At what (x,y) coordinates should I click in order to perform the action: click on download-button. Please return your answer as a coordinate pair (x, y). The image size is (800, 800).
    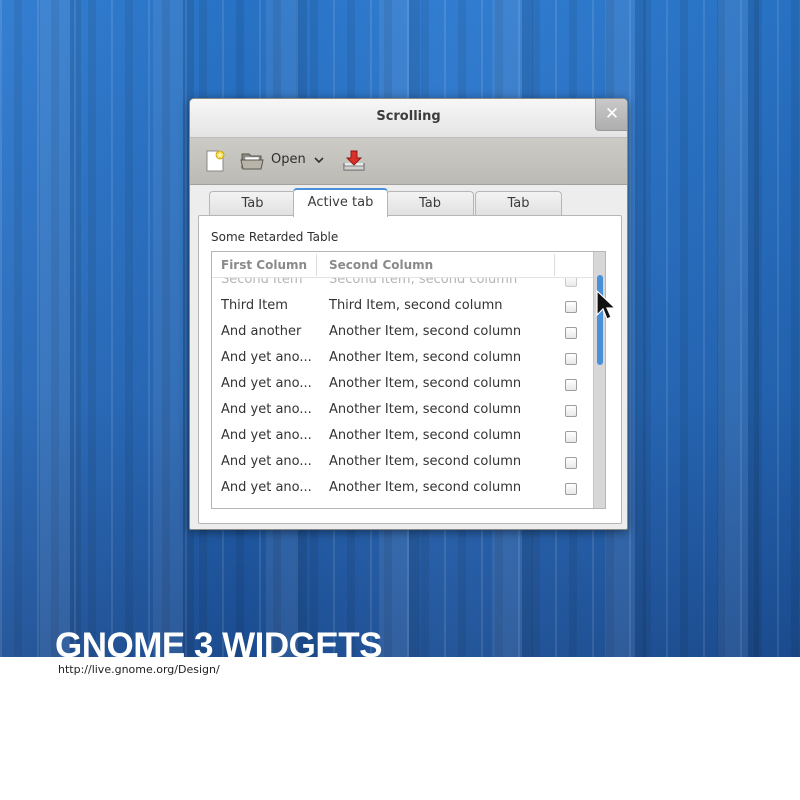
    Looking at the image, I should click on (354, 161).